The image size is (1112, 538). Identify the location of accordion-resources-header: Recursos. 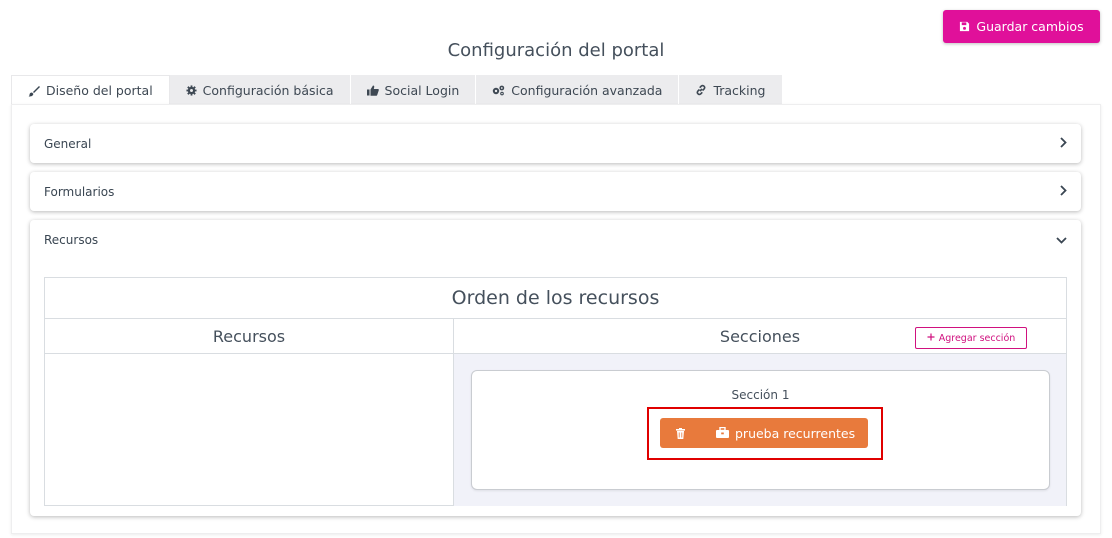
(555, 239).